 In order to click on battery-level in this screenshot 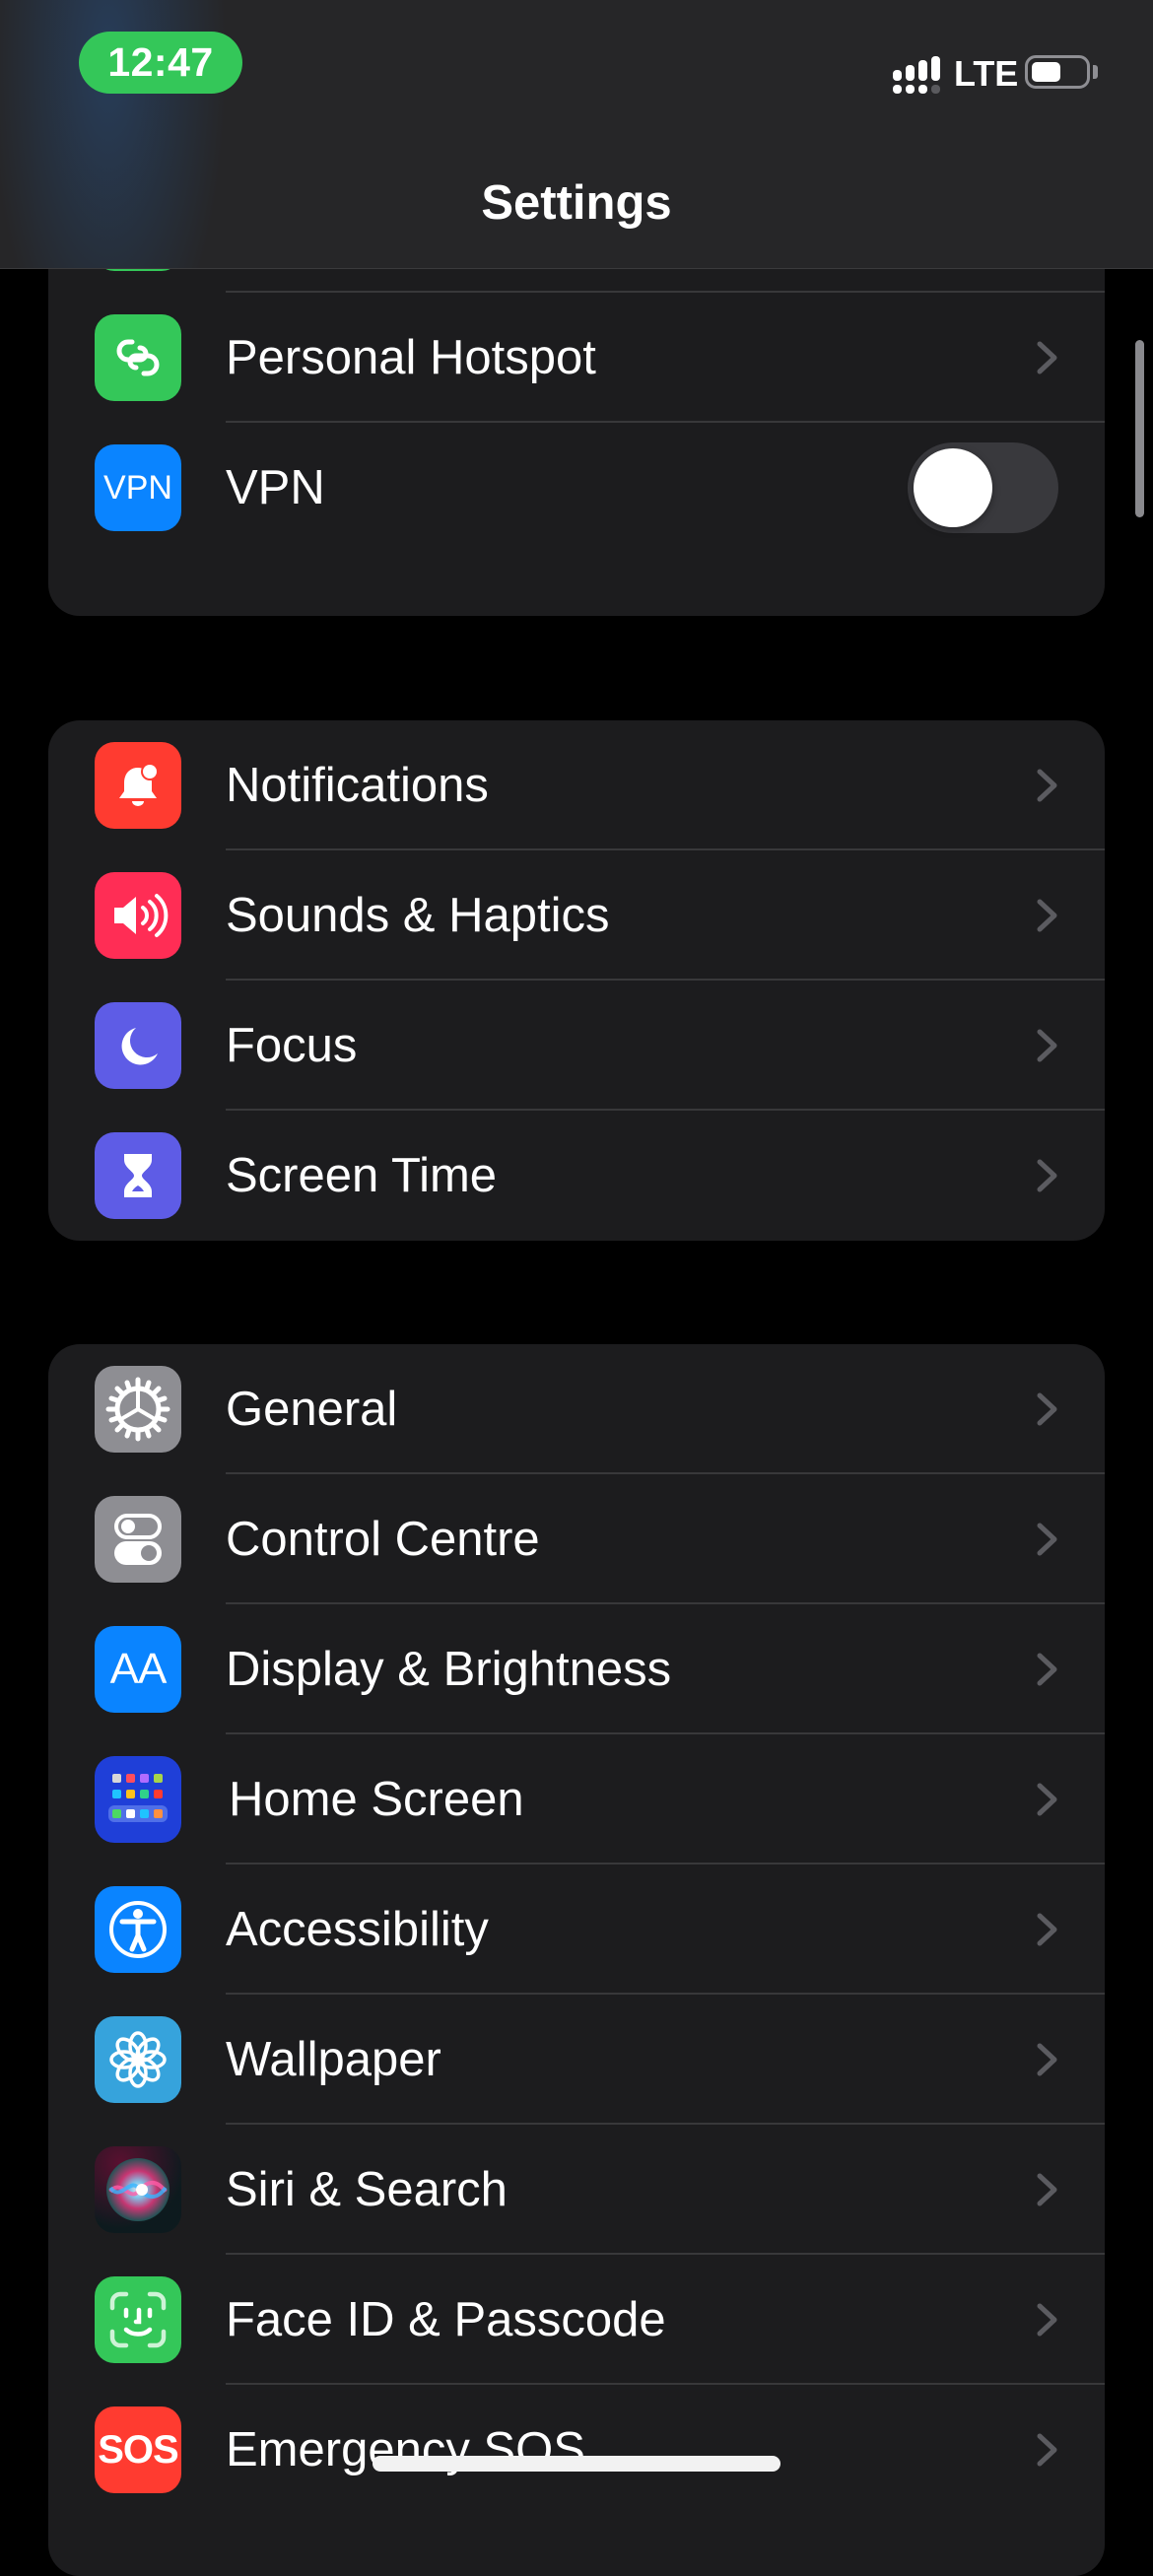, I will do `click(1046, 72)`.